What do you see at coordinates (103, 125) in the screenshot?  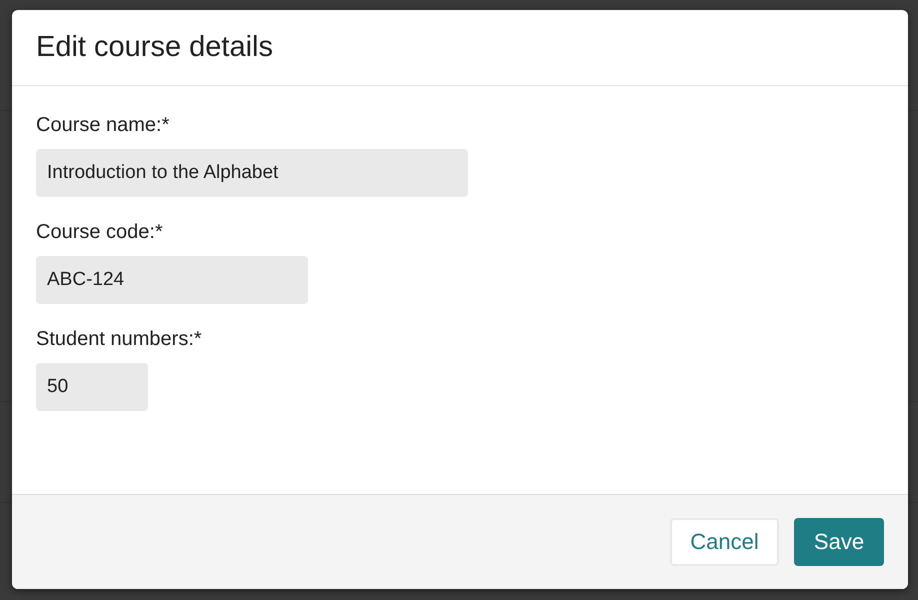 I see `field-label: Course name:*` at bounding box center [103, 125].